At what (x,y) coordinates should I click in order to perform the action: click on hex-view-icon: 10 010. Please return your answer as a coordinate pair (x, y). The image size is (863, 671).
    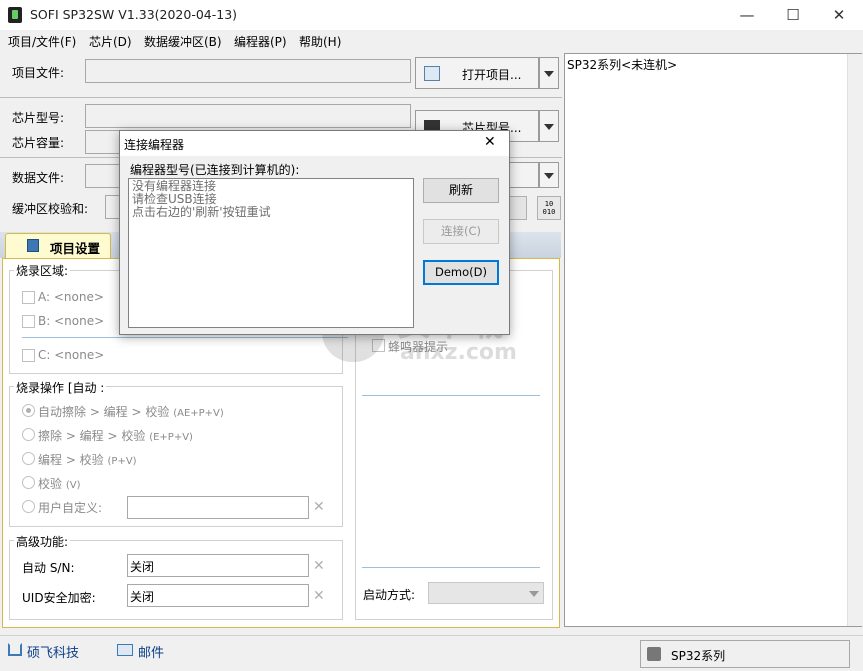
    Looking at the image, I should click on (549, 208).